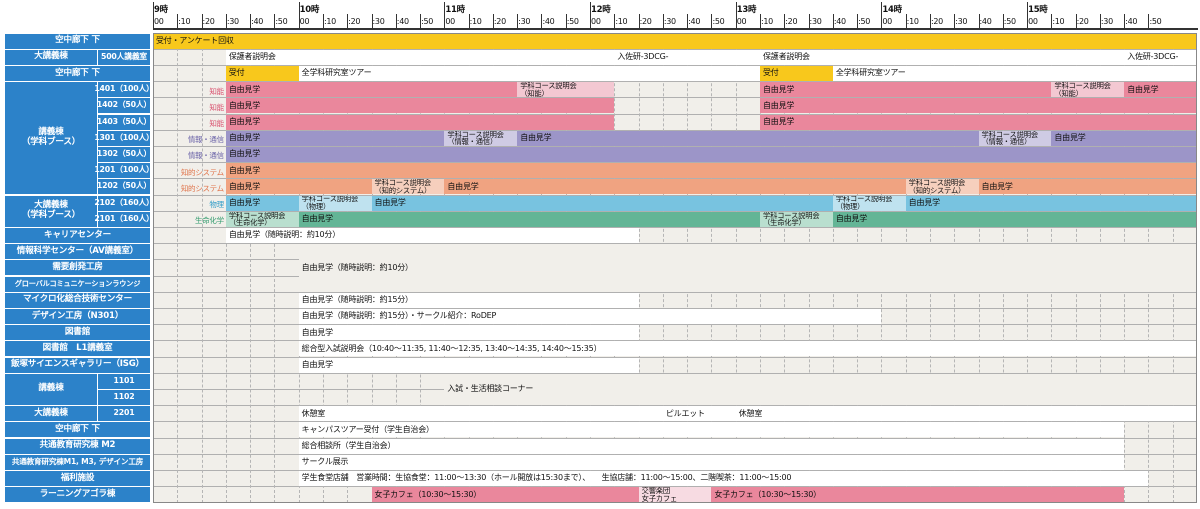 The height and width of the screenshot is (509, 1200). What do you see at coordinates (124, 397) in the screenshot?
I see `room-label: 1102` at bounding box center [124, 397].